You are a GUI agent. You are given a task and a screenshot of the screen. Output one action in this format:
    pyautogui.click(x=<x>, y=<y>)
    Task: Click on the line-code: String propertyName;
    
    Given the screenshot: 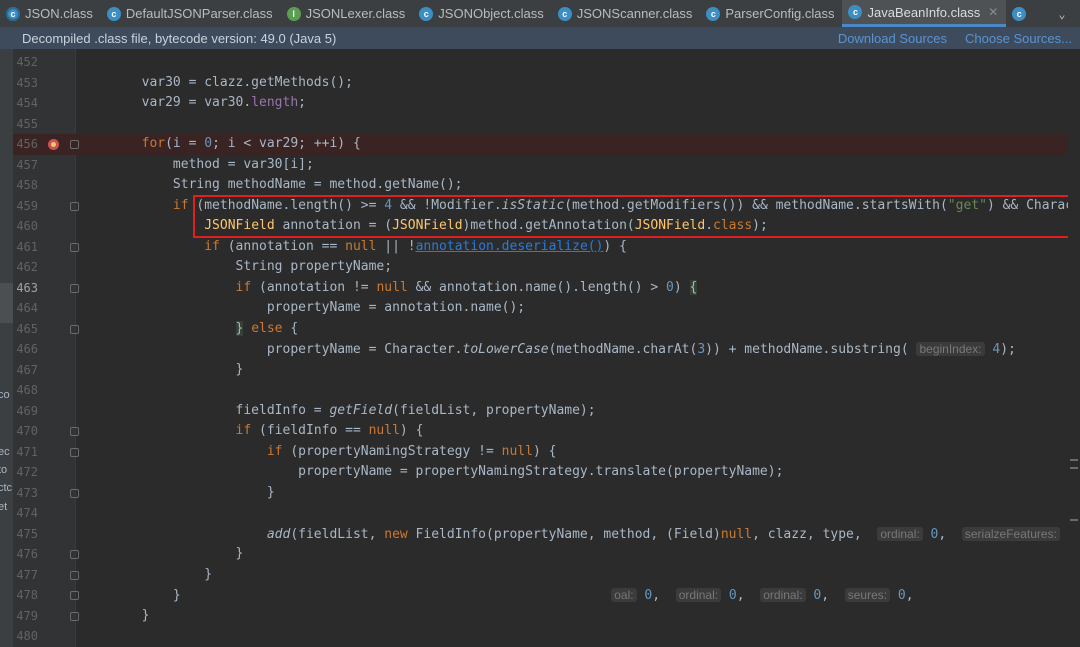 What is the action you would take?
    pyautogui.click(x=236, y=266)
    